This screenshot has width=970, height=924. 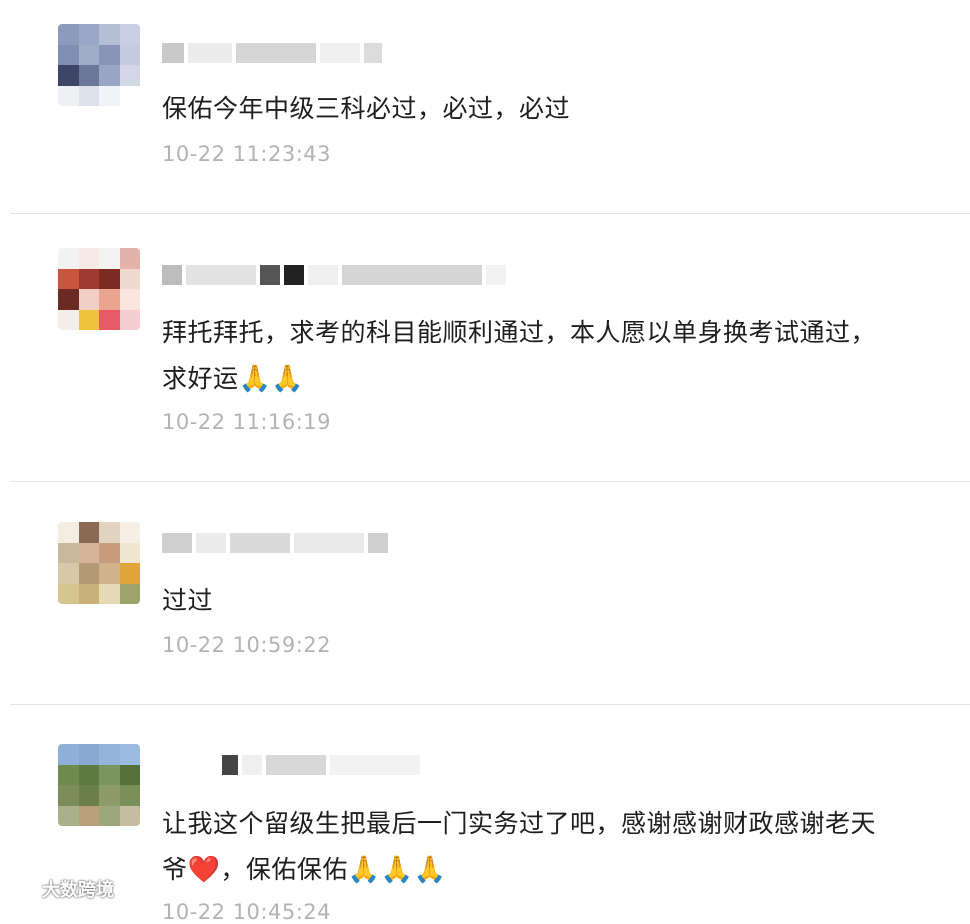 What do you see at coordinates (22, 889) in the screenshot?
I see `watermark-logo-icon` at bounding box center [22, 889].